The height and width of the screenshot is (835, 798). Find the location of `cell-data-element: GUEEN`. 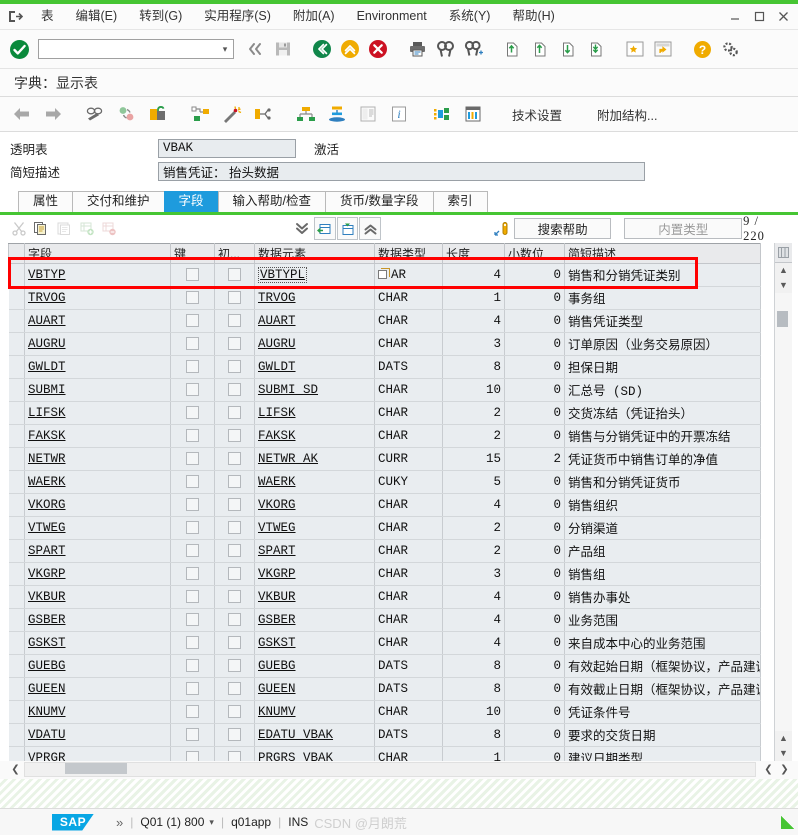

cell-data-element: GUEEN is located at coordinates (314, 689).